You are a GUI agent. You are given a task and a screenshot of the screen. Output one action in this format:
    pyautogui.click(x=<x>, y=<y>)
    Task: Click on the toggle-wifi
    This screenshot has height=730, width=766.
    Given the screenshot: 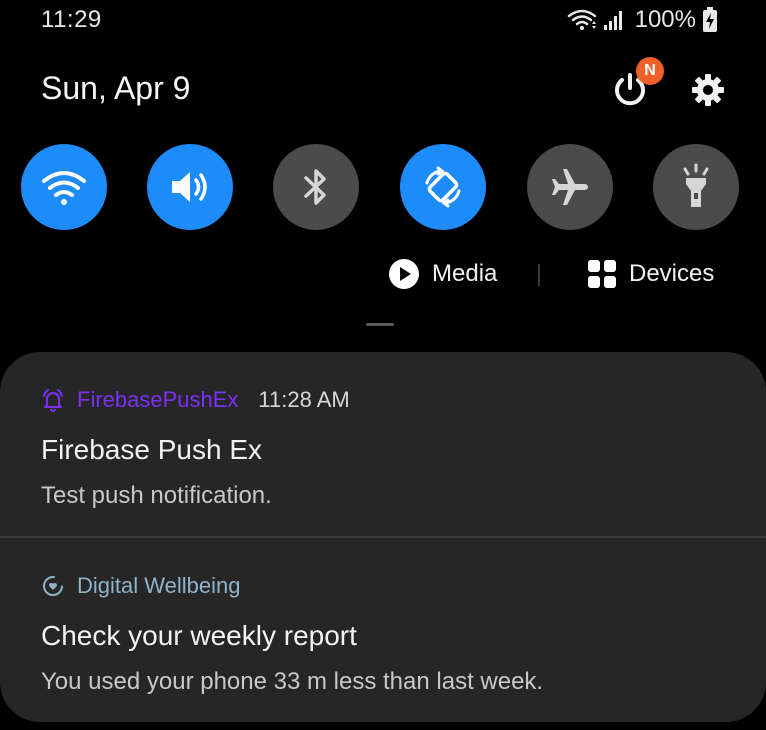 What is the action you would take?
    pyautogui.click(x=64, y=187)
    